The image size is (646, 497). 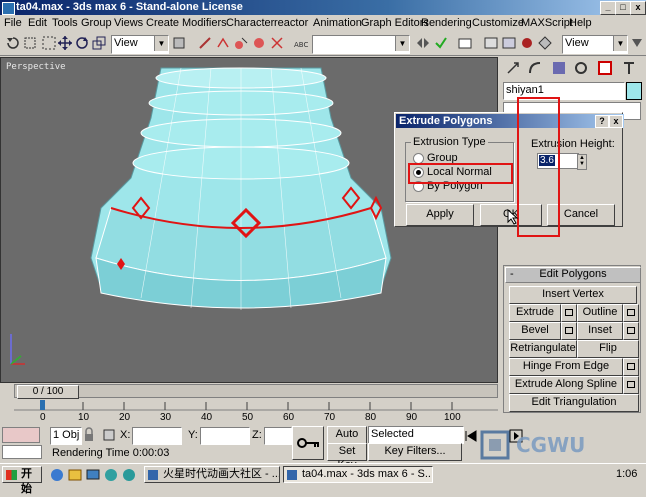 I want to click on render-scene-icon, so click(x=545, y=44).